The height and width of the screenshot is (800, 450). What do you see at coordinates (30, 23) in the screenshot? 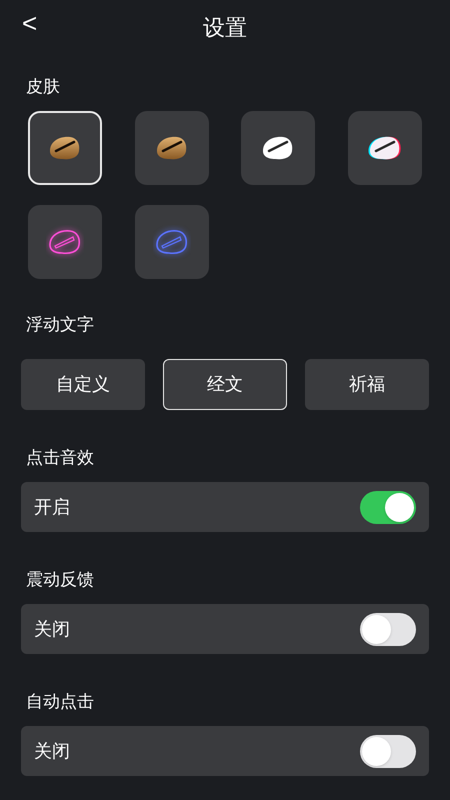
I see `back-button: <` at bounding box center [30, 23].